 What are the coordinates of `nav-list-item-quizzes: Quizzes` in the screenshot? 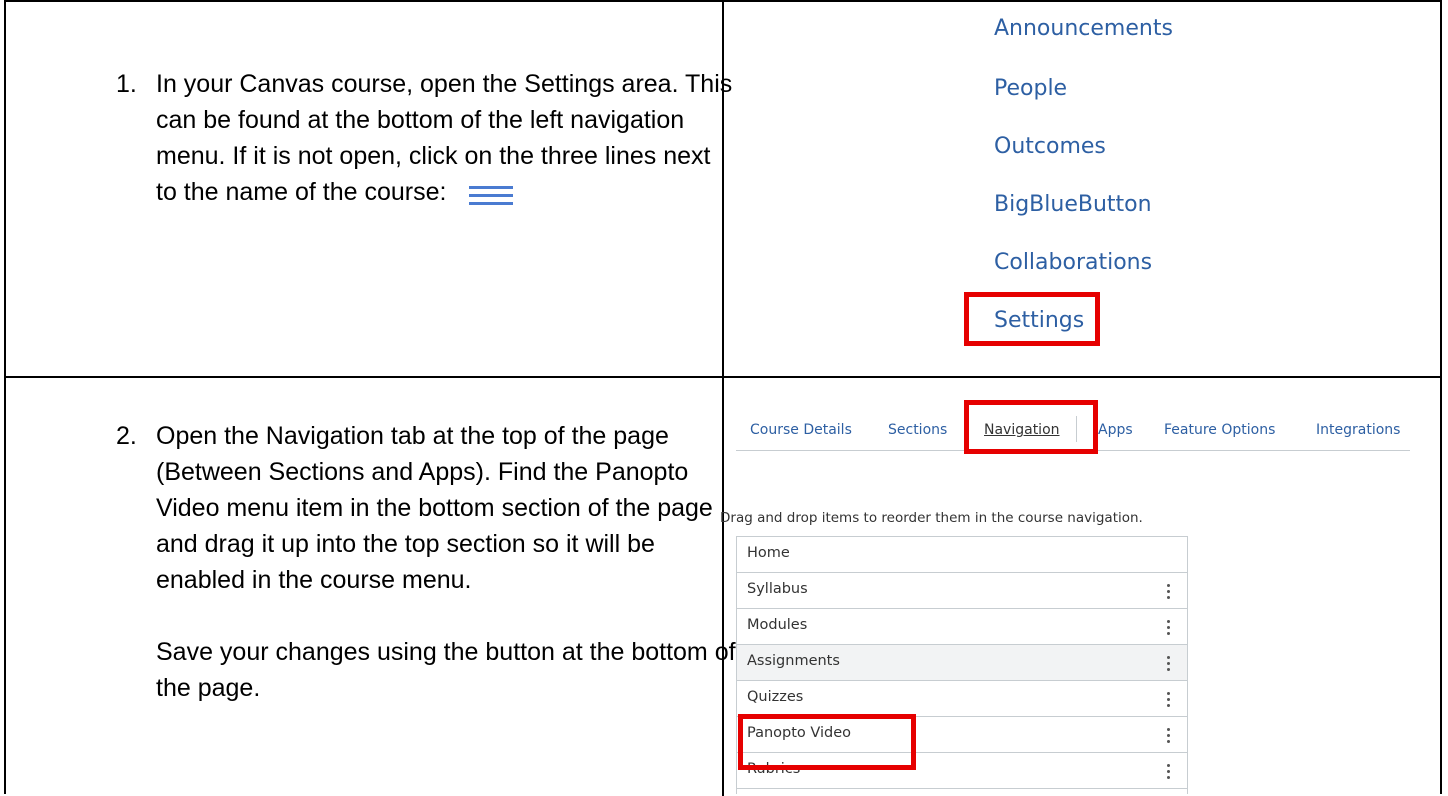 It's located at (962, 699).